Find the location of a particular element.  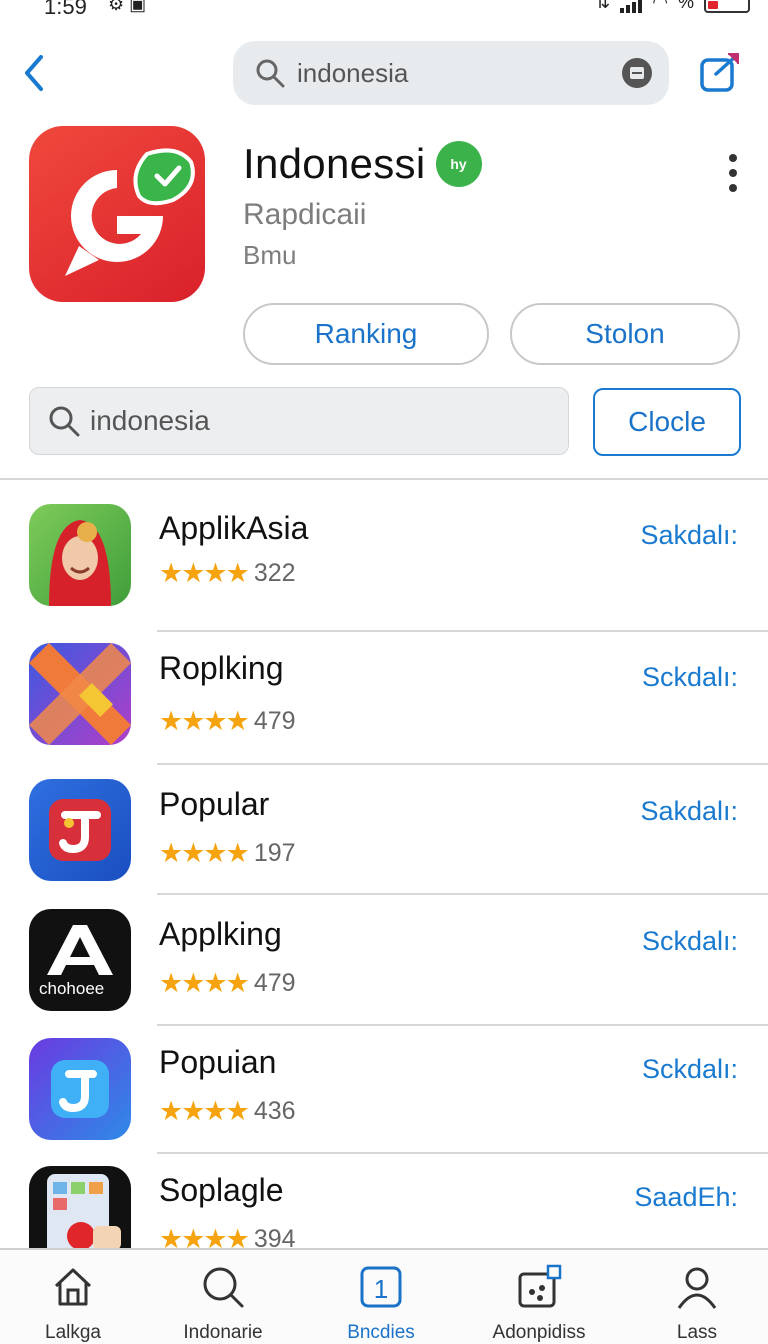

status-bar: 1:59 ⚙ ▣ ⇅ ◠ % is located at coordinates (384, 10).